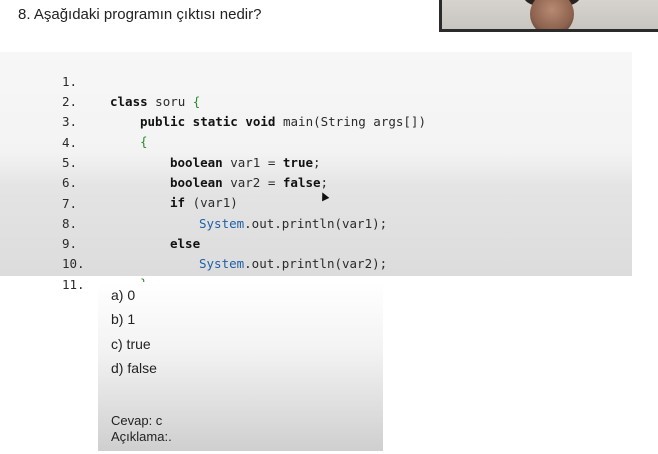 This screenshot has width=658, height=454. Describe the element at coordinates (552, 14) in the screenshot. I see `presenter-face` at that location.